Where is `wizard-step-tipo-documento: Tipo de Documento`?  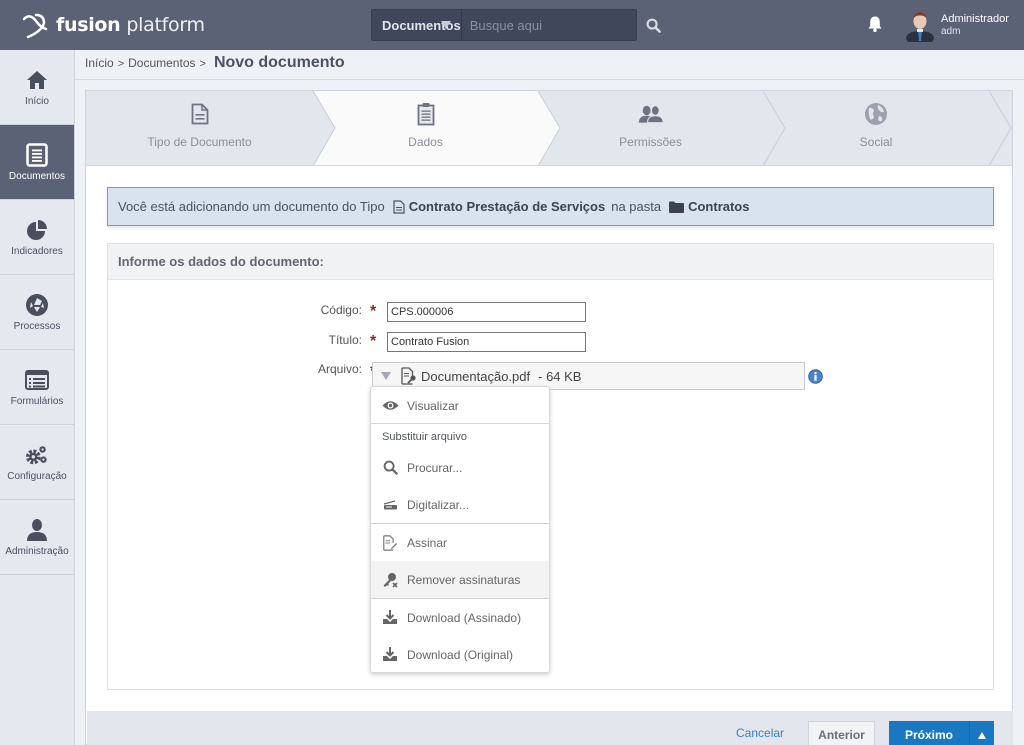
wizard-step-tipo-documento: Tipo de Documento is located at coordinates (199, 128).